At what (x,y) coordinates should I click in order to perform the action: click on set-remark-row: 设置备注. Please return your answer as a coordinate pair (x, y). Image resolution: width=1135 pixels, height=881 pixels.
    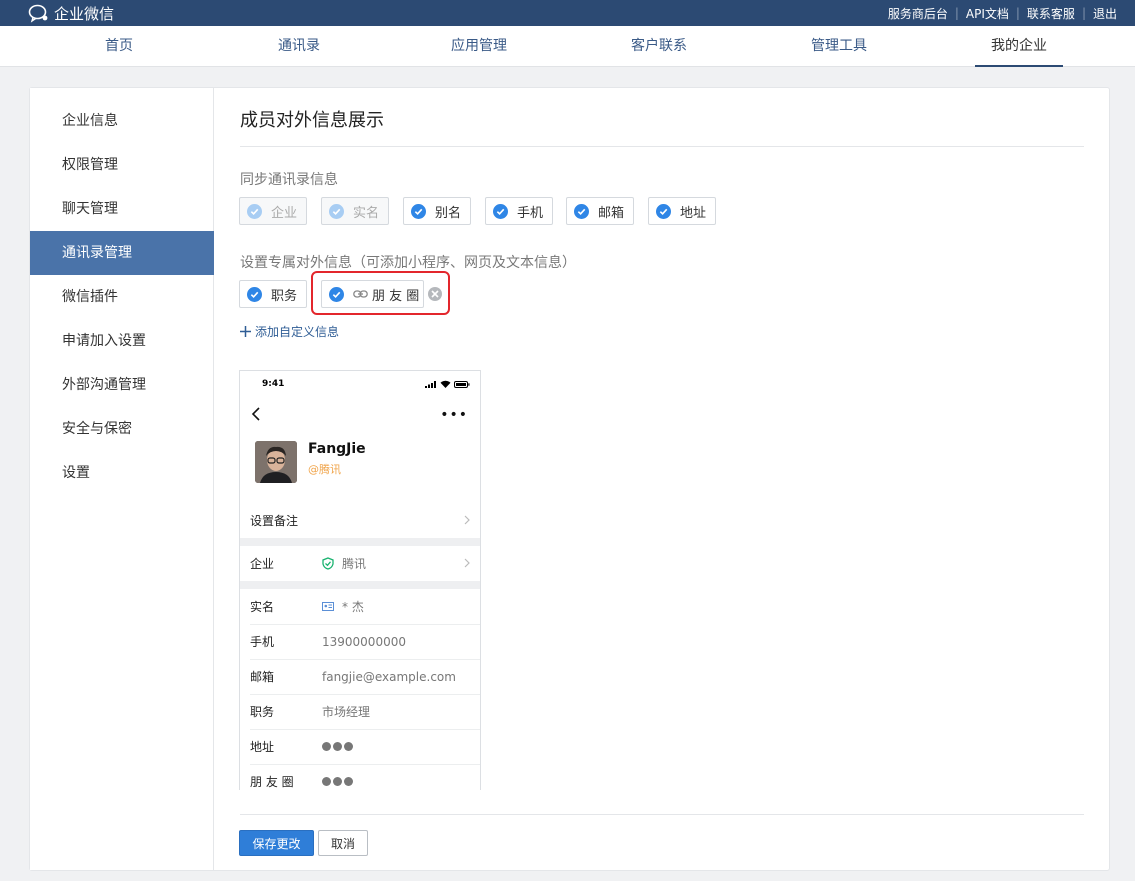
    Looking at the image, I should click on (360, 520).